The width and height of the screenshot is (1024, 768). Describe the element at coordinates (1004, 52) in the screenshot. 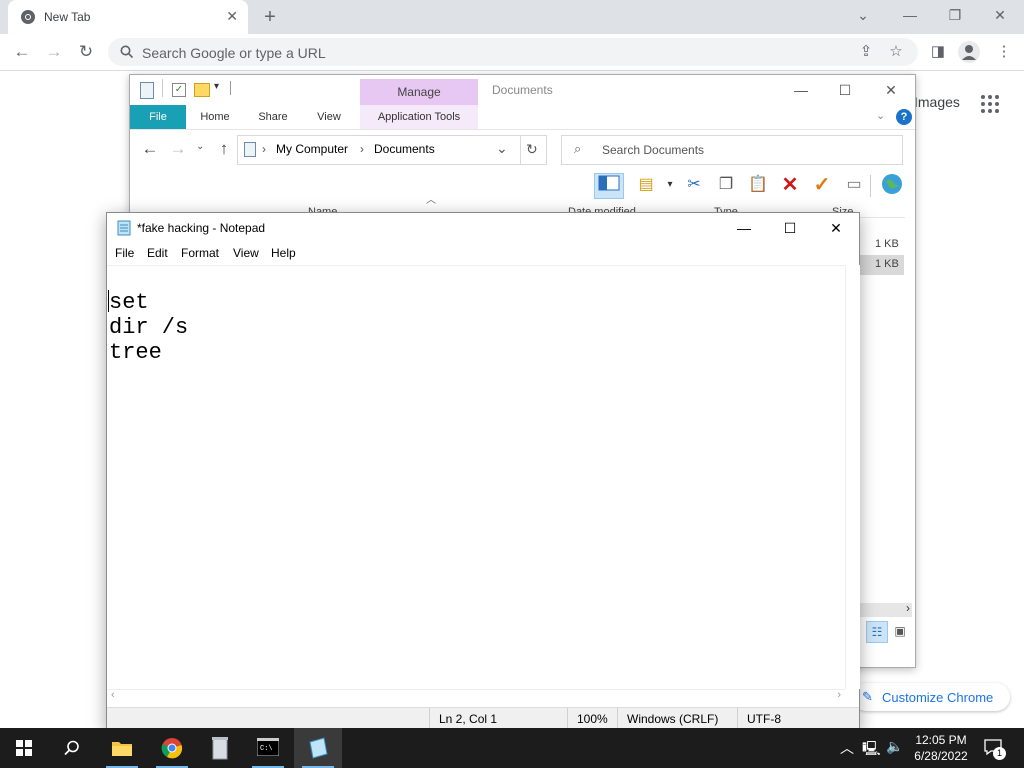

I see `kebab-menu-icon: ⋮` at that location.